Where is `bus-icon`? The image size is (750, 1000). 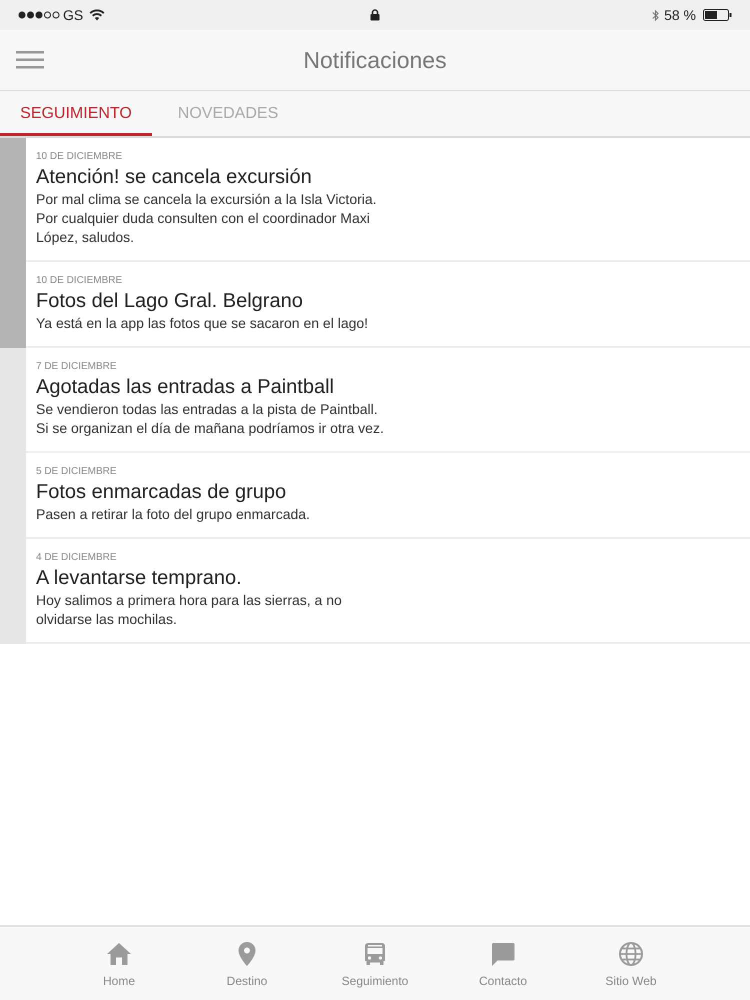 bus-icon is located at coordinates (375, 954).